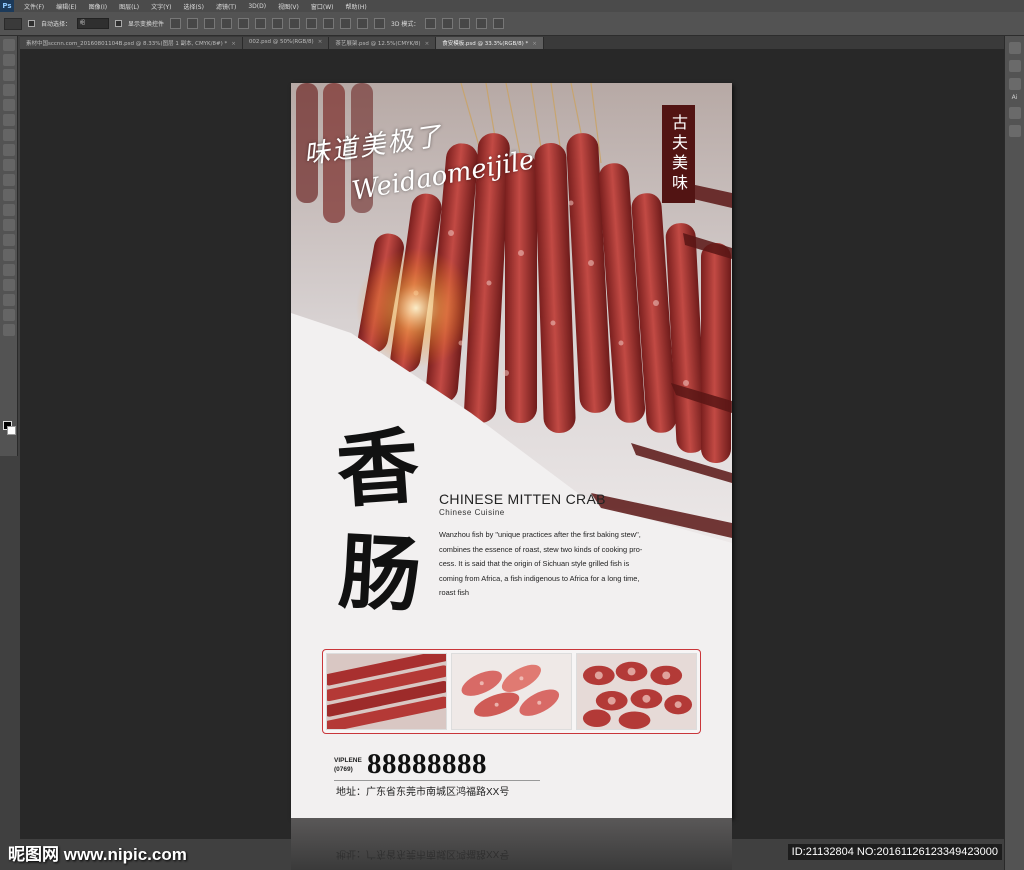 Image resolution: width=1024 pixels, height=870 pixels. I want to click on drag-3d-icon, so click(465, 23).